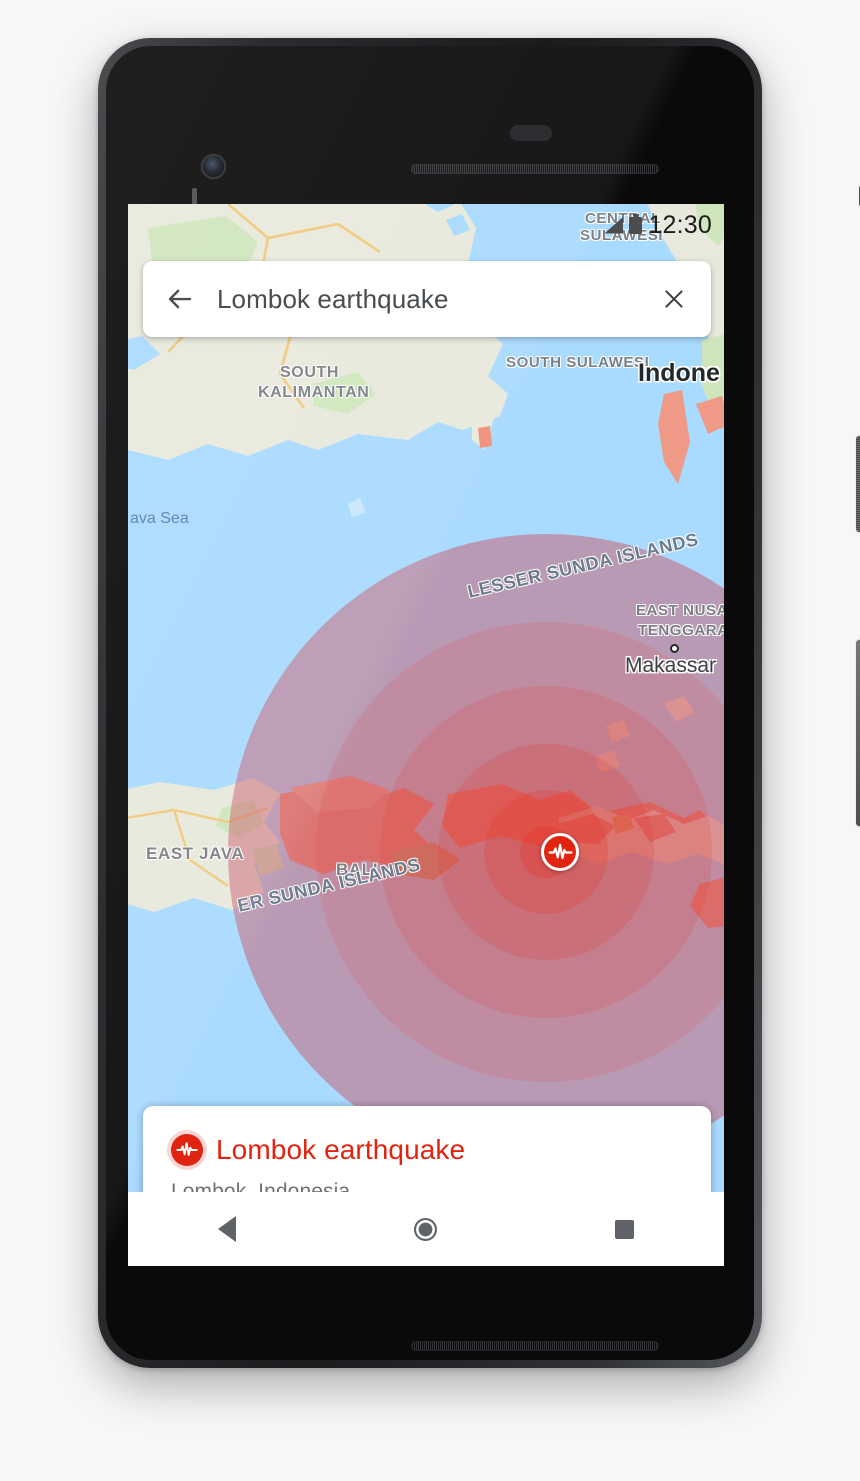 This screenshot has height=1481, width=860. What do you see at coordinates (679, 373) in the screenshot?
I see `map-label-indonesia: Indone` at bounding box center [679, 373].